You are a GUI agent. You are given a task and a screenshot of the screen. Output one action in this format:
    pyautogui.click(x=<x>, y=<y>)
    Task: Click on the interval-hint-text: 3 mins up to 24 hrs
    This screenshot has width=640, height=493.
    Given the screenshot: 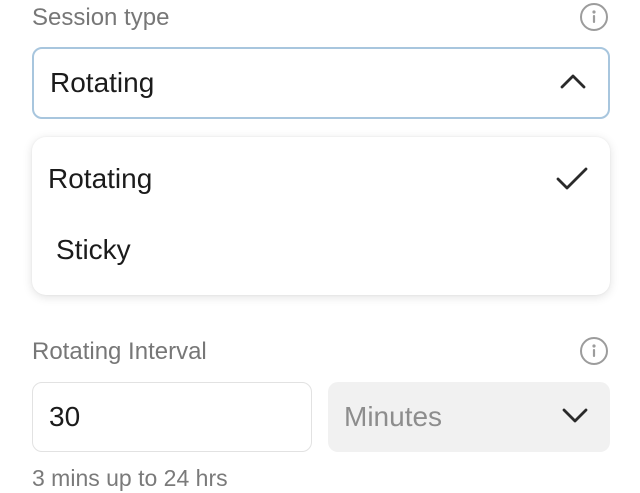 What is the action you would take?
    pyautogui.click(x=130, y=478)
    